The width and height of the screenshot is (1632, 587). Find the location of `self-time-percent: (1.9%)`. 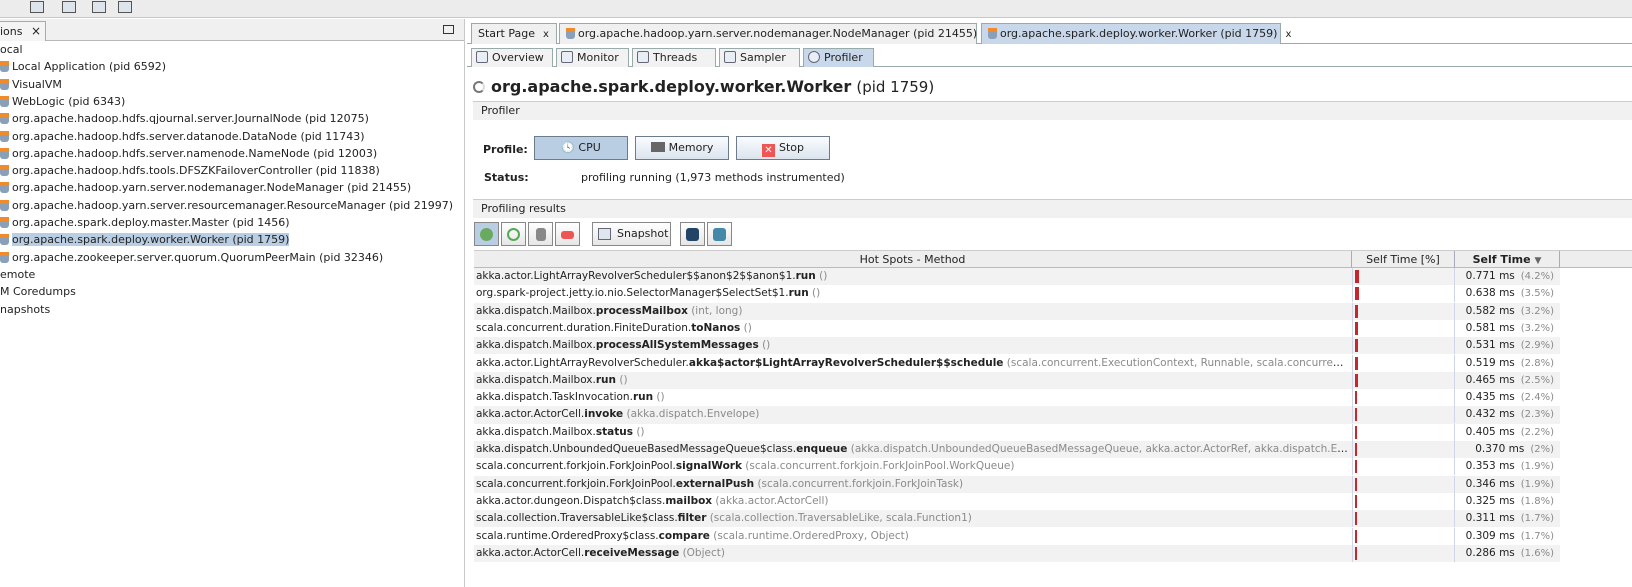

self-time-percent: (1.9%) is located at coordinates (1537, 484).